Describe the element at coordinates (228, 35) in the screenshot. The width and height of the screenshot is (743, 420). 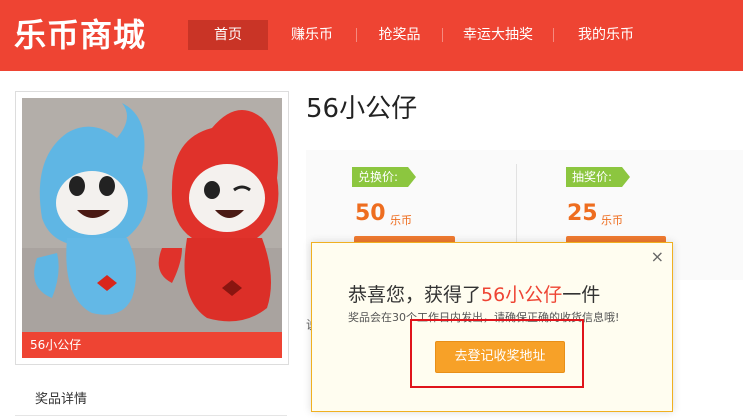
I see `nav-home: 首页` at that location.